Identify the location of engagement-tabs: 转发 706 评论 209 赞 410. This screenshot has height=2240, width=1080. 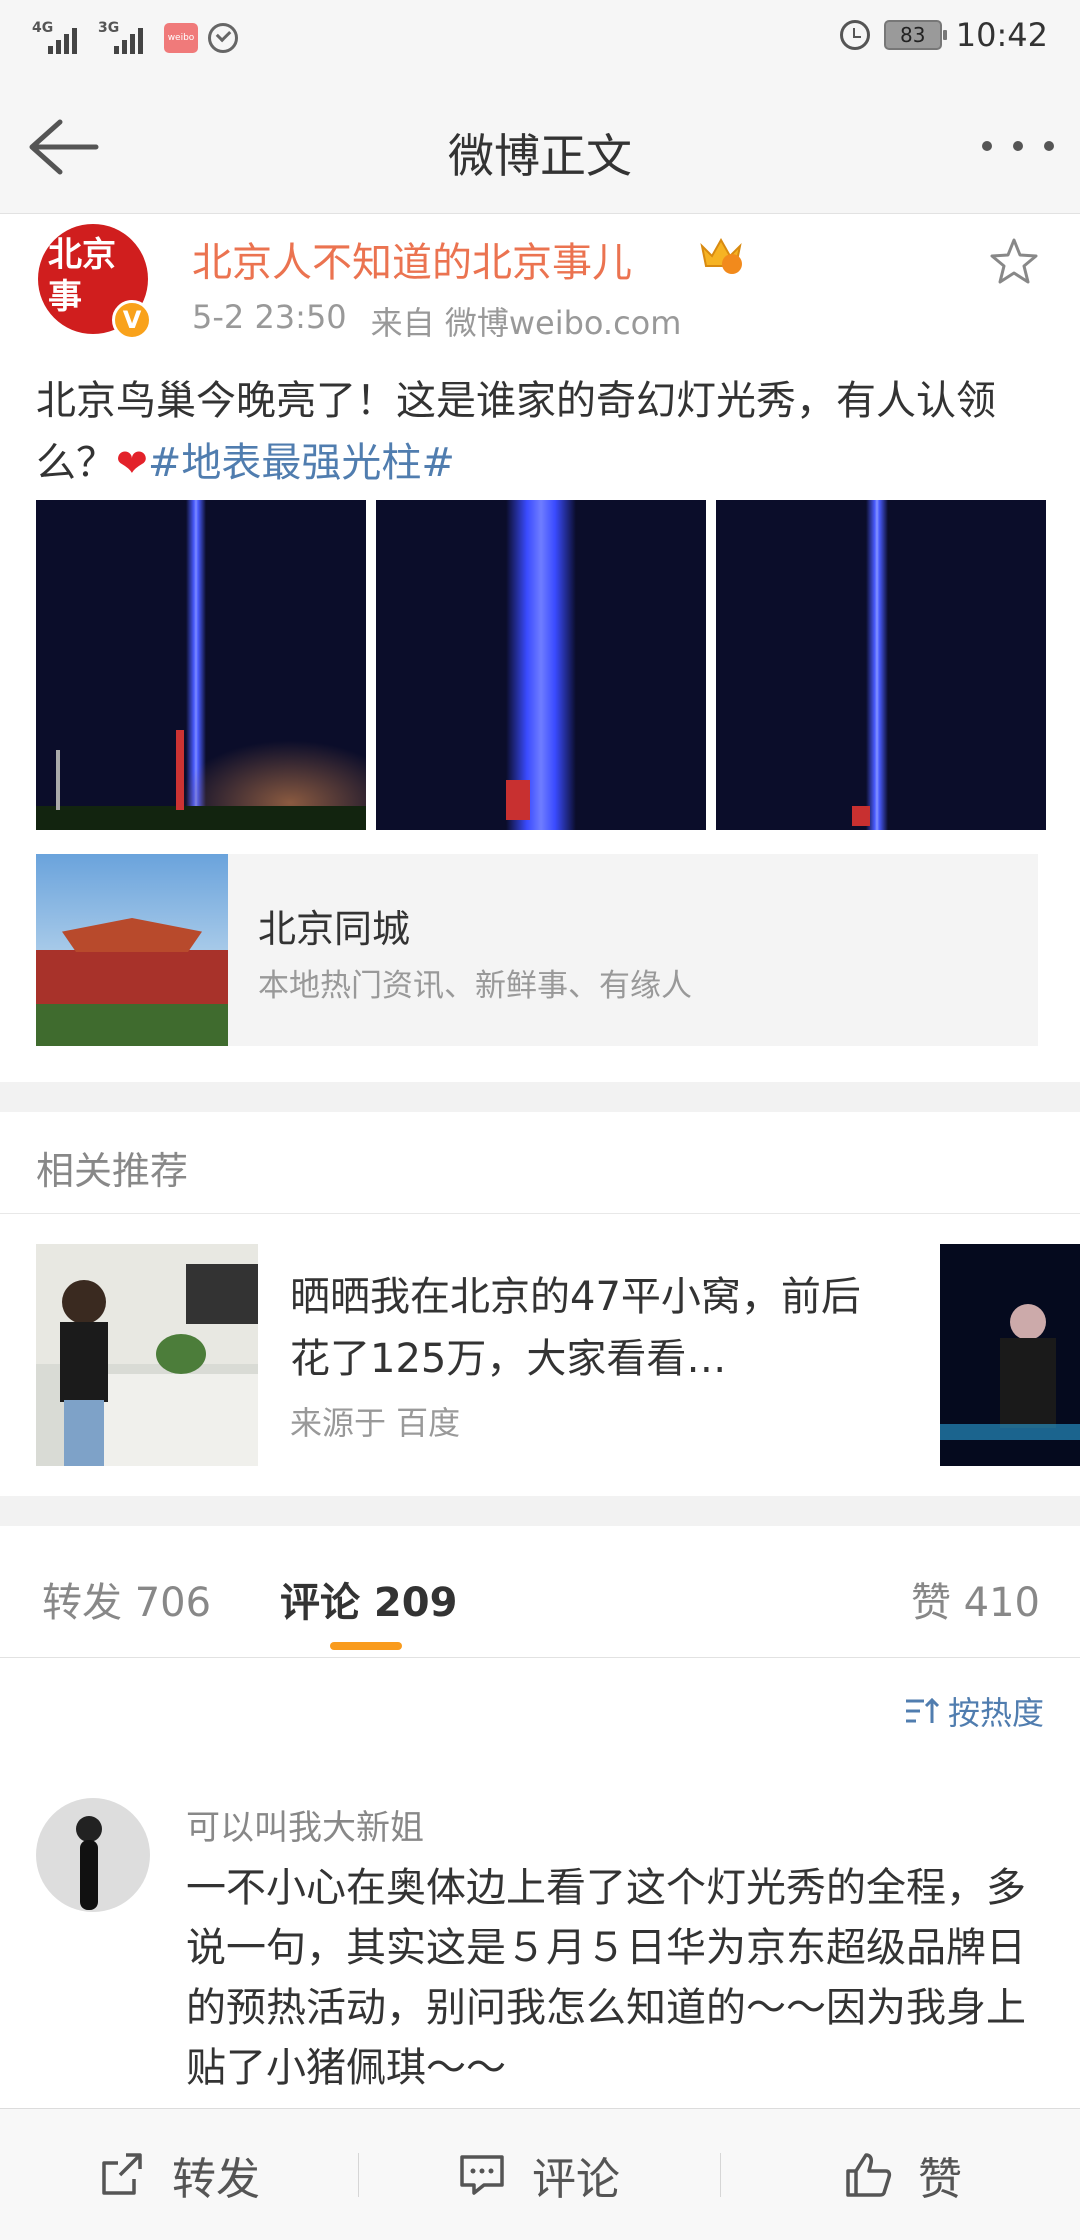
(540, 1592).